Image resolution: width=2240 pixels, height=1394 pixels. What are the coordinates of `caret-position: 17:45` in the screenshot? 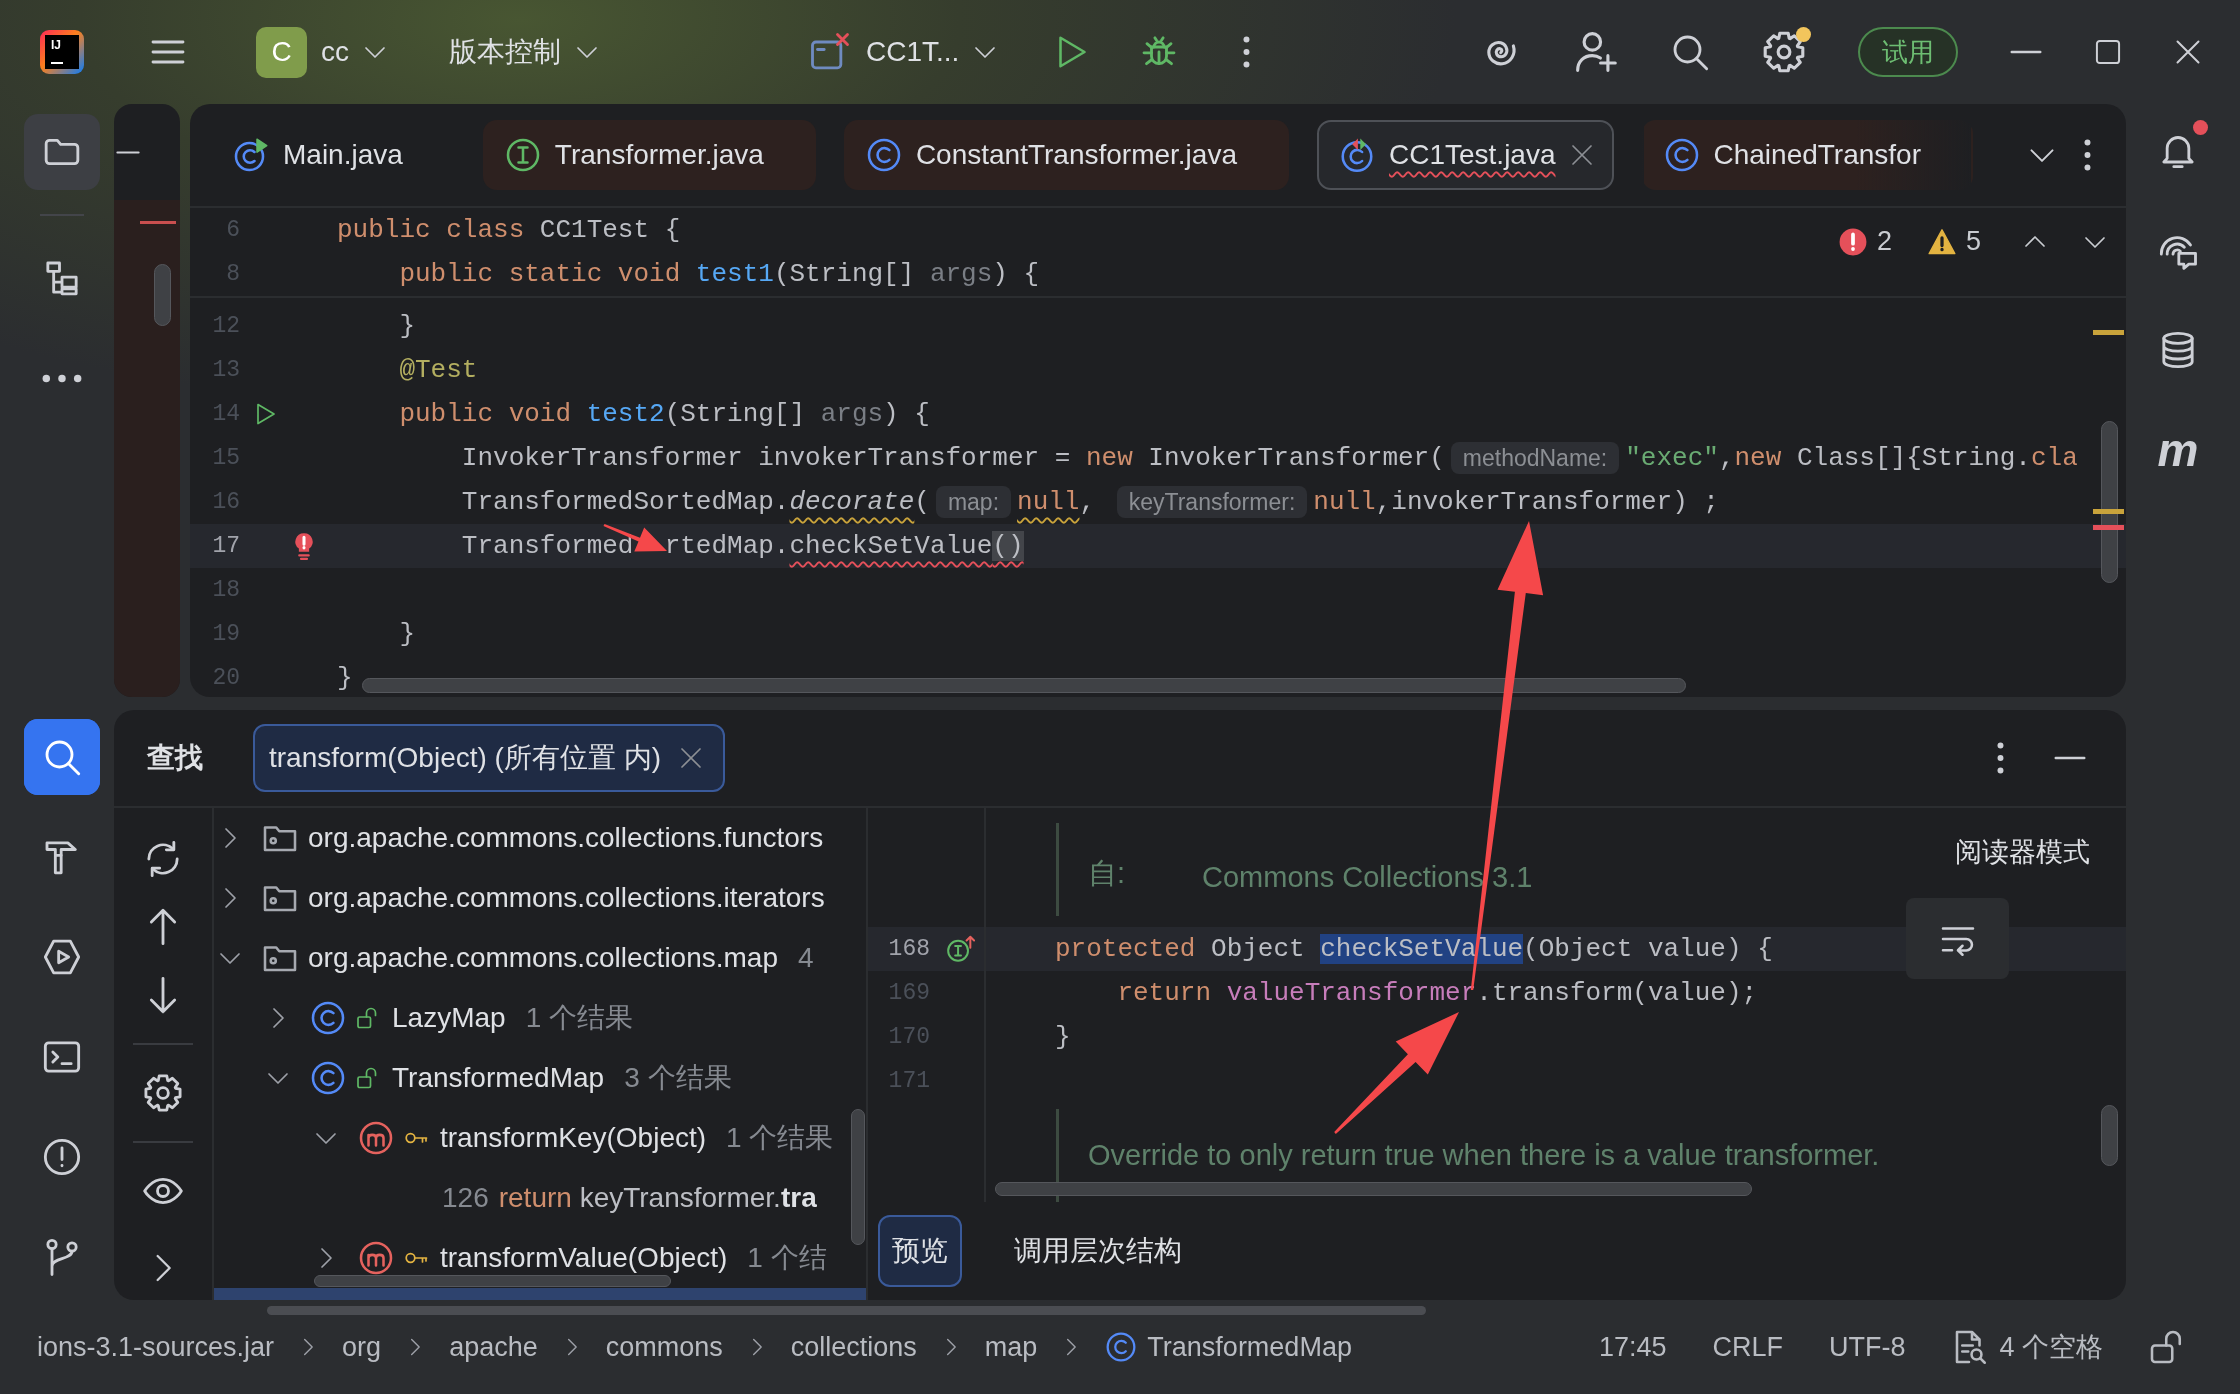 It's located at (1632, 1347).